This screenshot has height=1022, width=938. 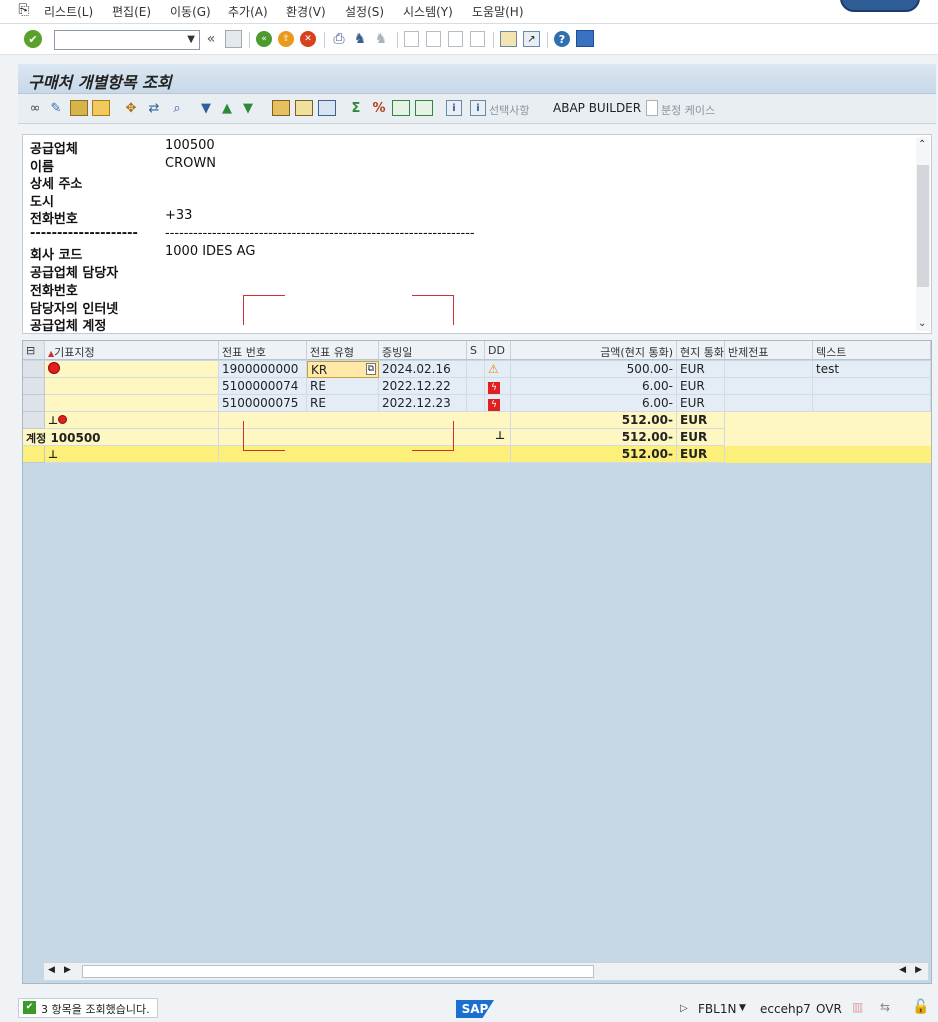 I want to click on menu-edit: 편집(E), so click(x=131, y=11).